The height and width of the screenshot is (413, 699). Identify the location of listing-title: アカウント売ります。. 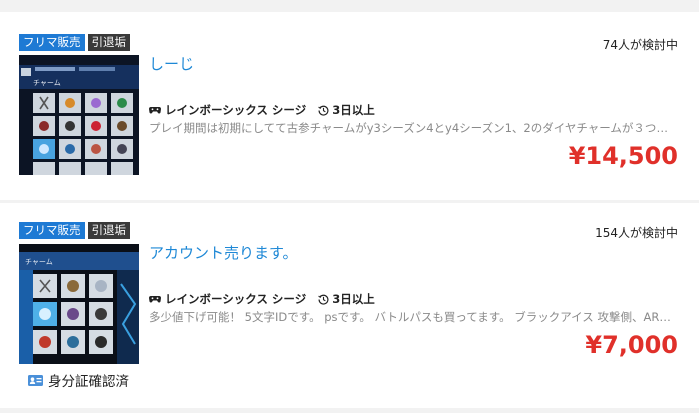
(223, 252).